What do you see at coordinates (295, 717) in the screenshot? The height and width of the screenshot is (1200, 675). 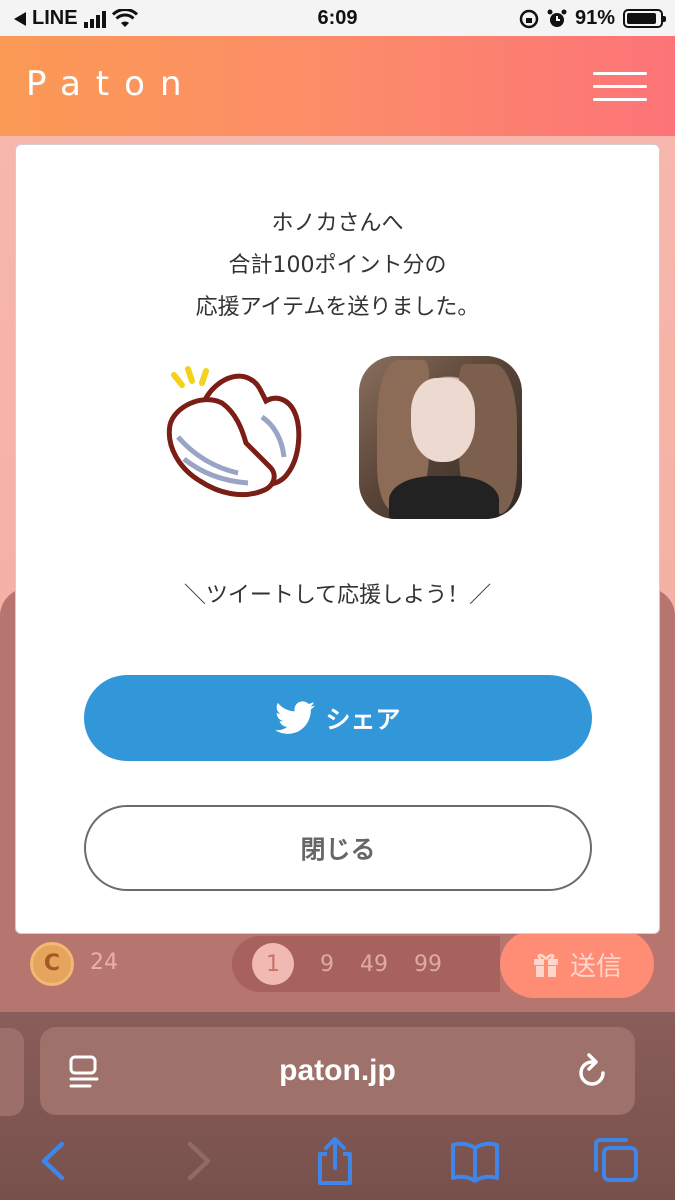 I see `twitter-bird-icon` at bounding box center [295, 717].